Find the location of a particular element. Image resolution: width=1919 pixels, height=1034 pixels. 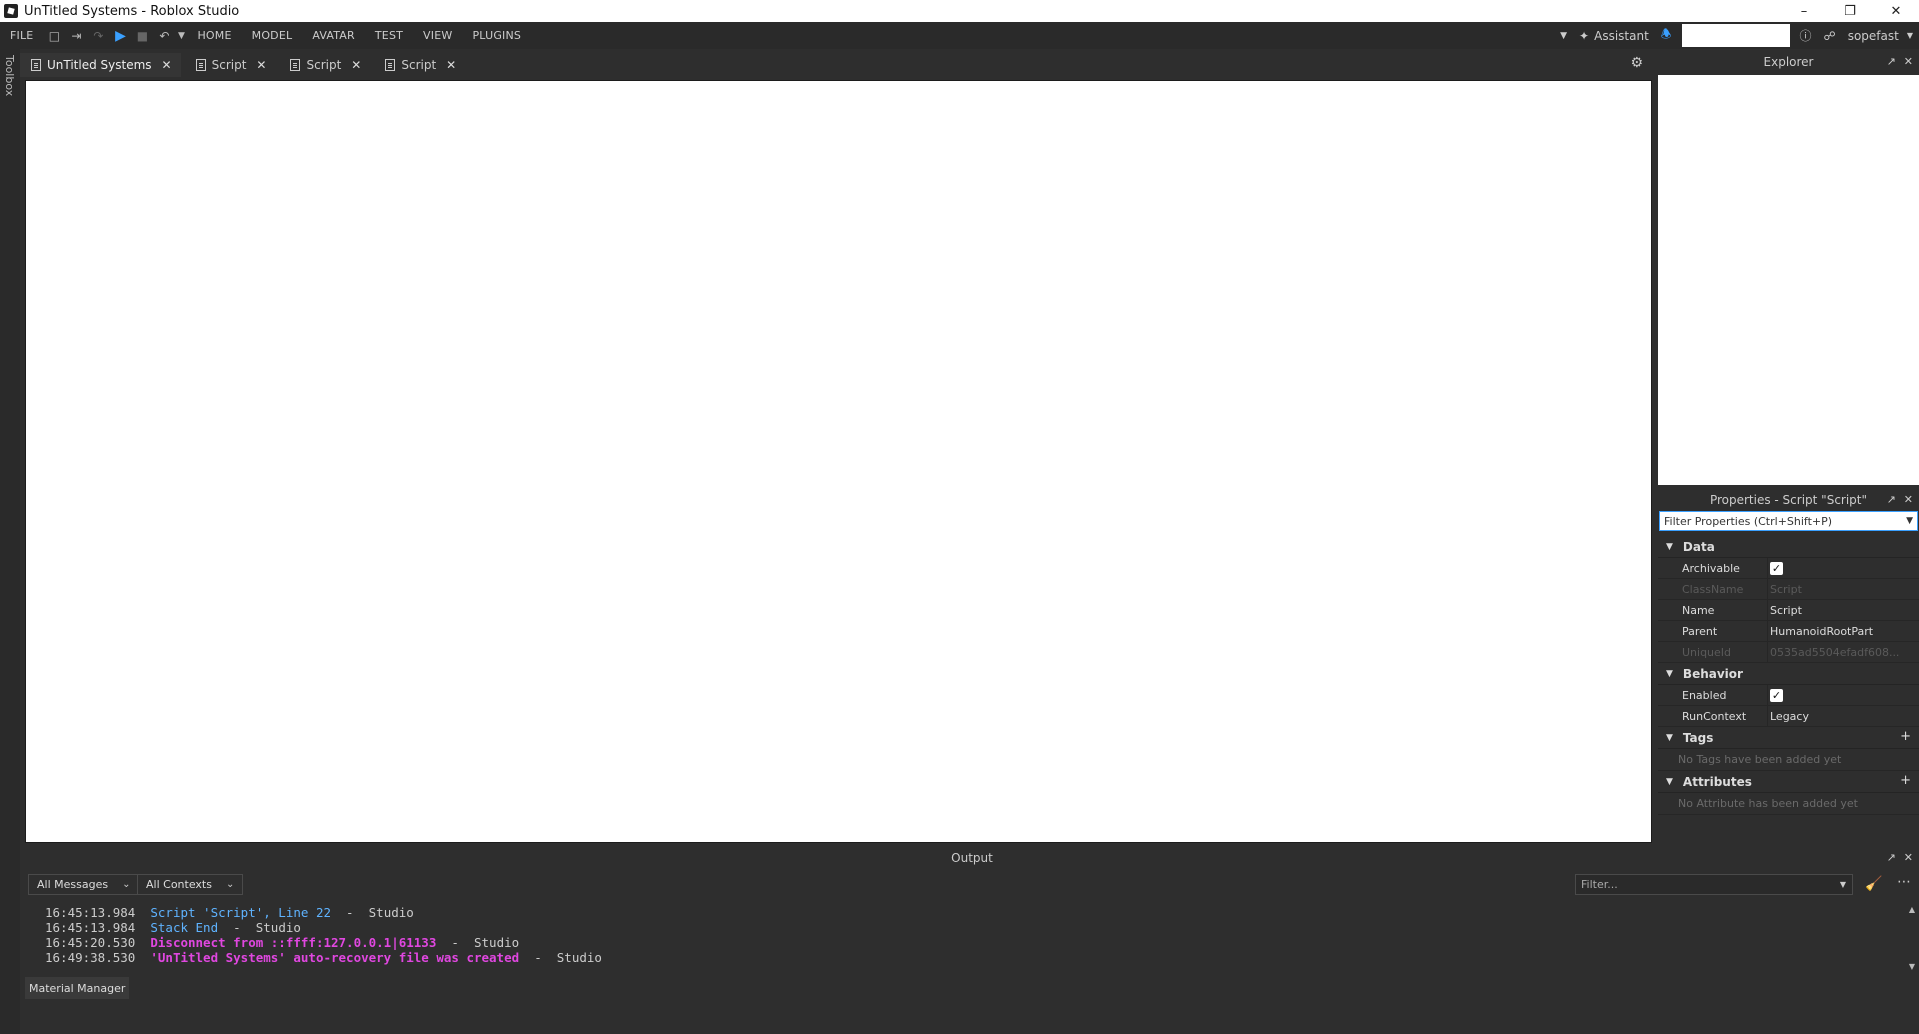

assistant-button: ✦ Assistant is located at coordinates (1614, 35).